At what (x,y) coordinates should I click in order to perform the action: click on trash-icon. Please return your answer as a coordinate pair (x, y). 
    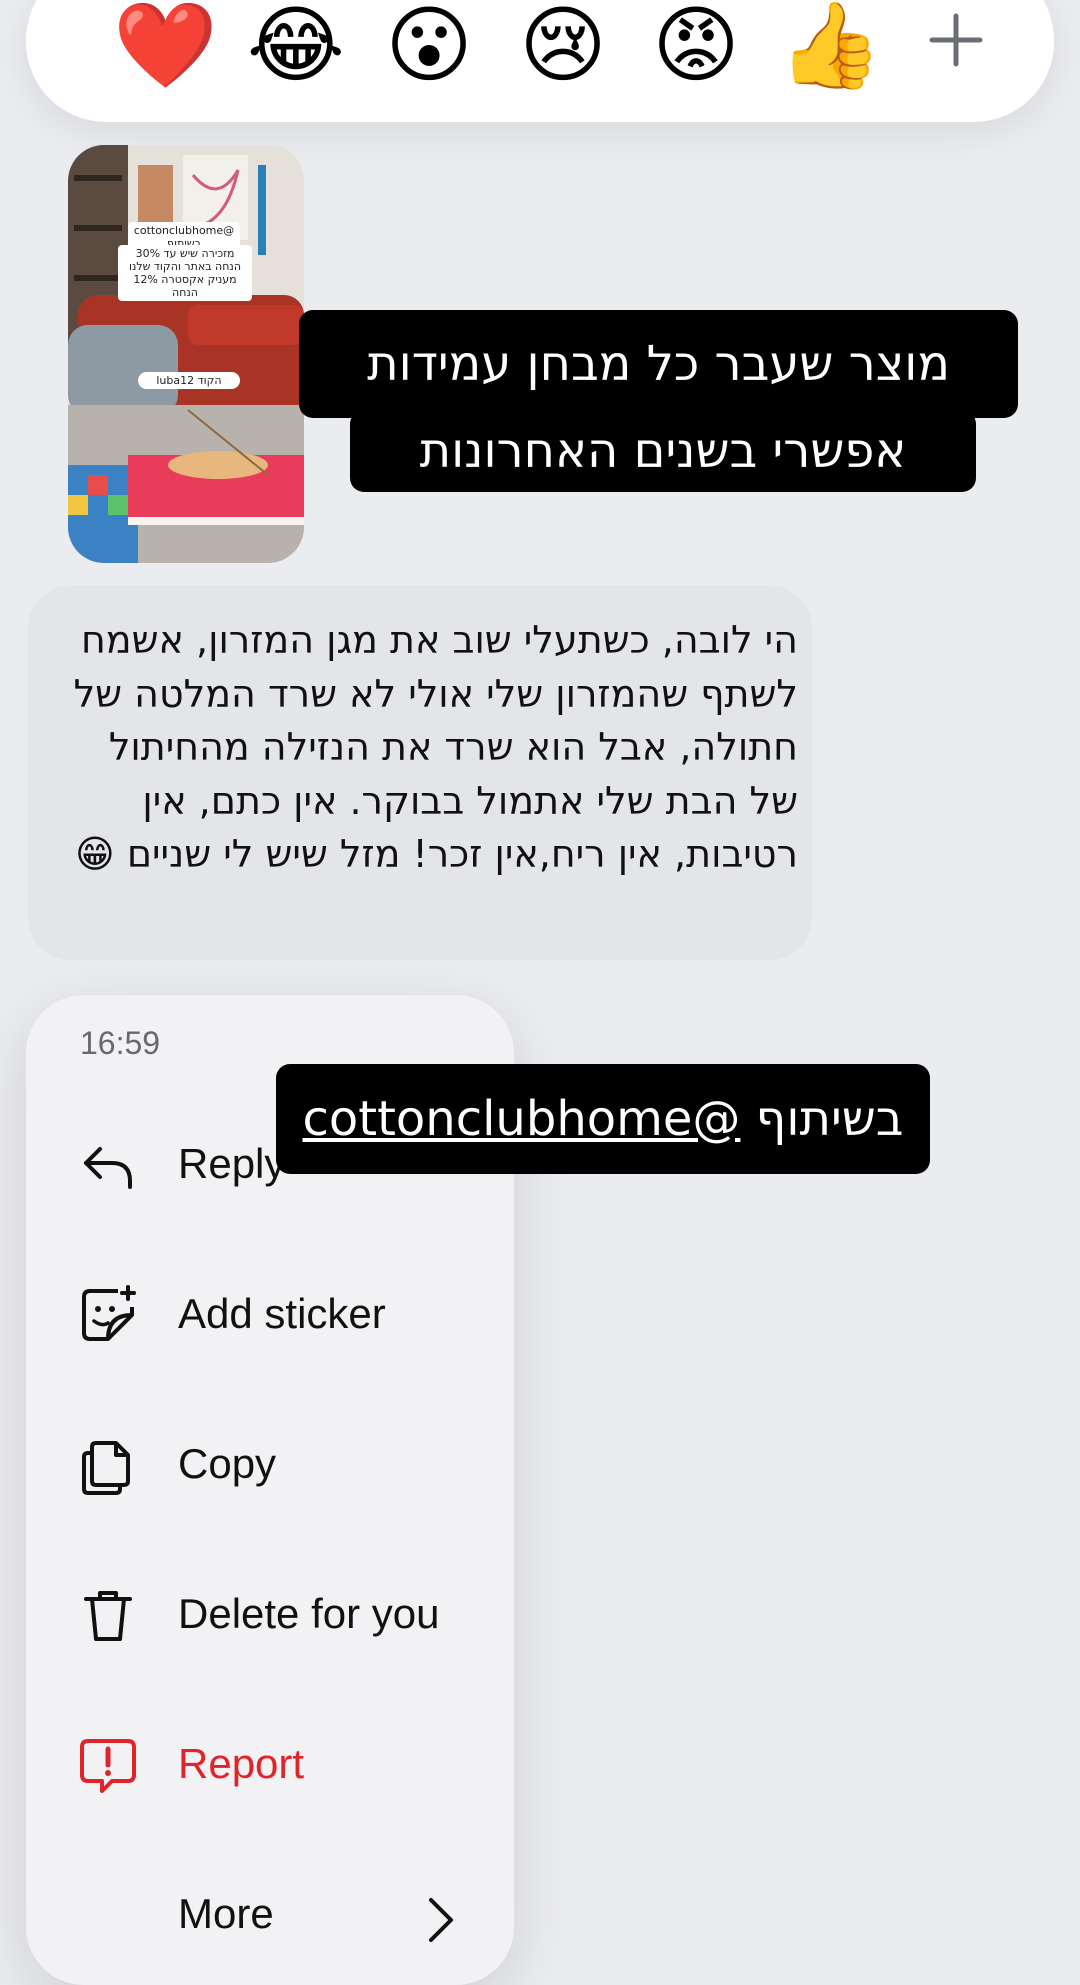
    Looking at the image, I should click on (108, 1616).